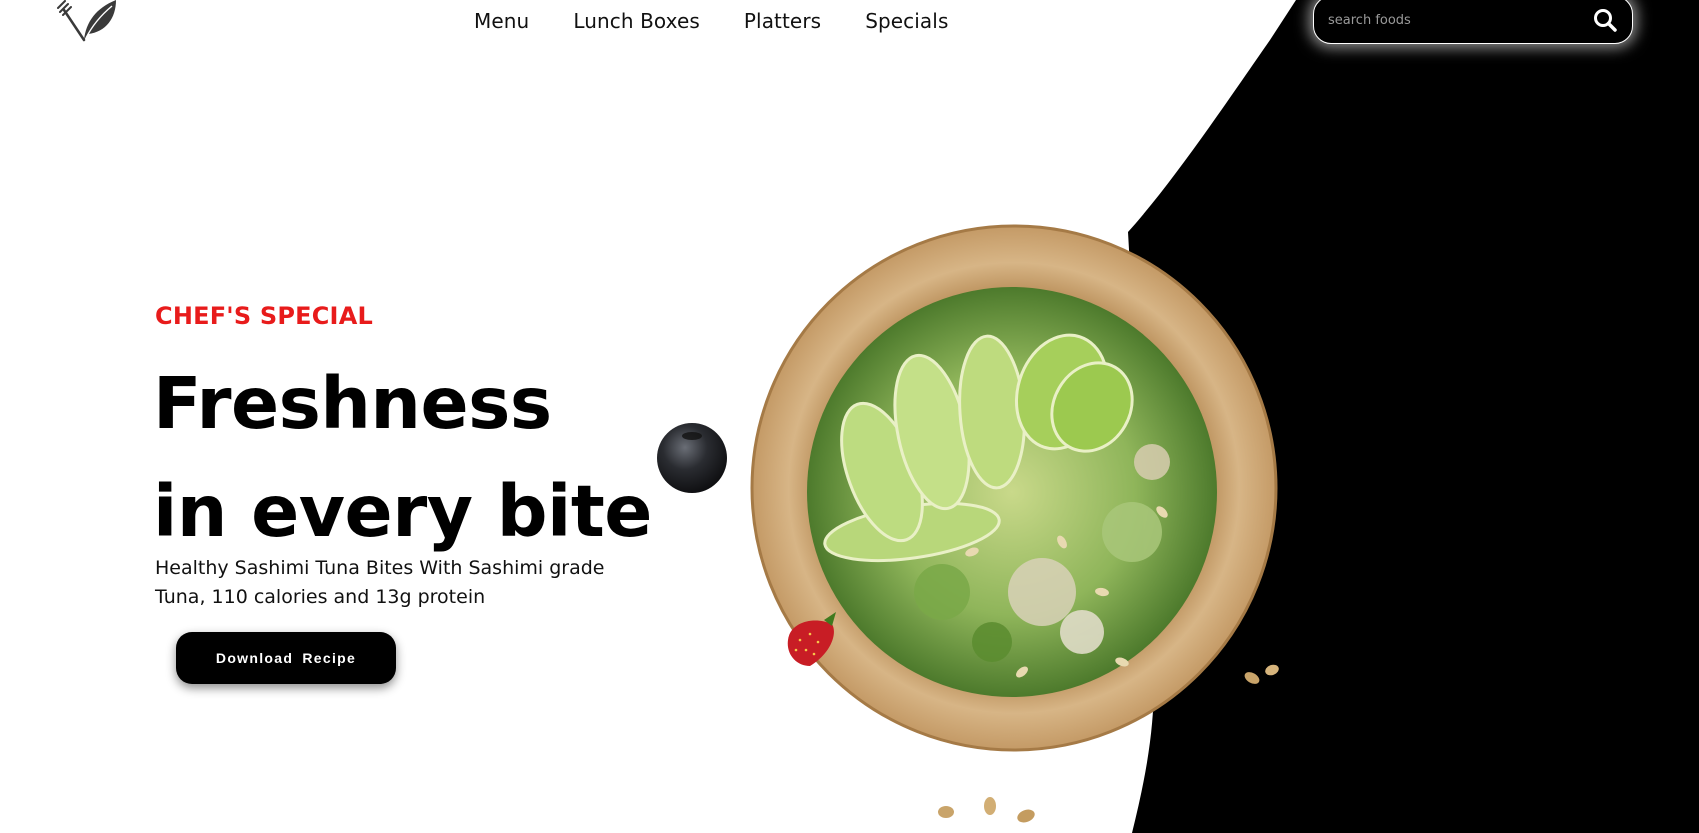  I want to click on nav-specials: Specials, so click(906, 21).